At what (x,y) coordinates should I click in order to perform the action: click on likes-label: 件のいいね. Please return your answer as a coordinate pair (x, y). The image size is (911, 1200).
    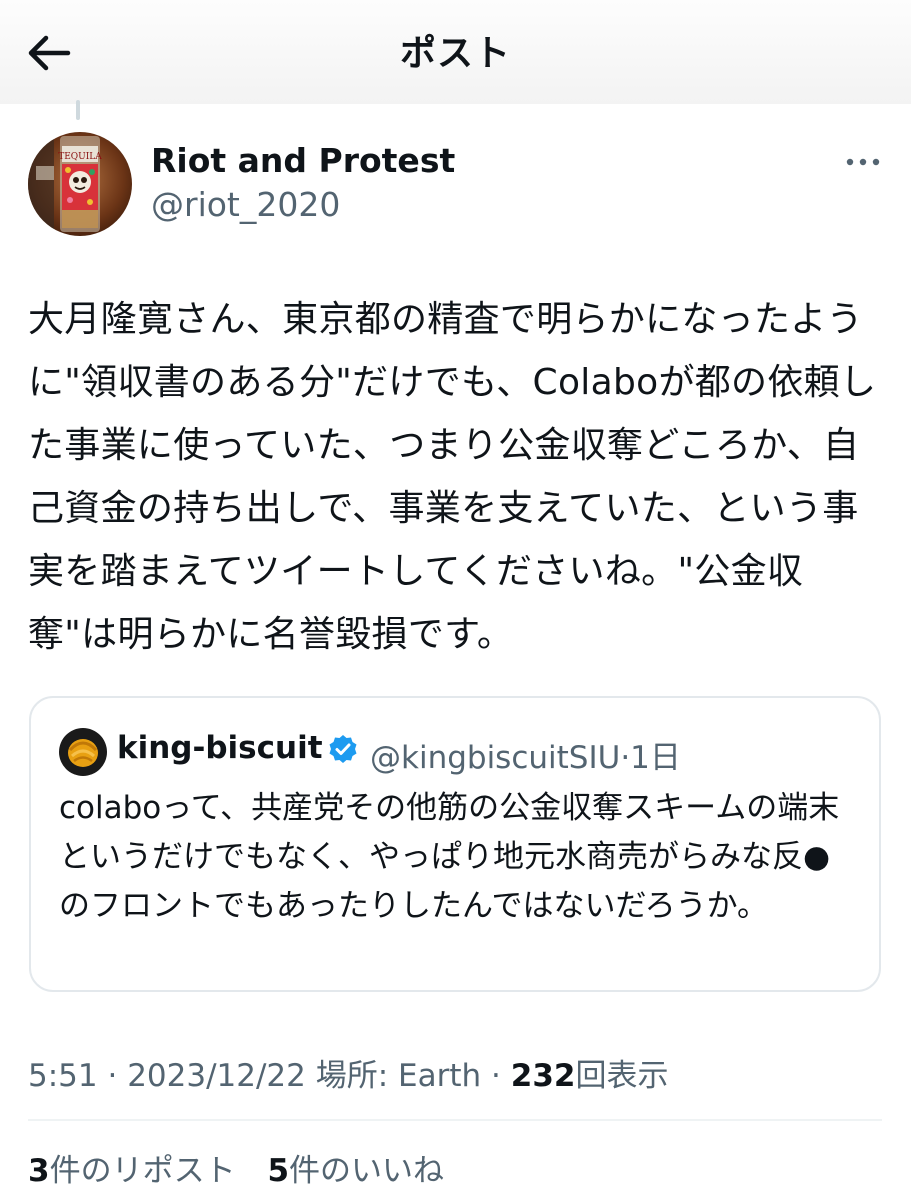
    Looking at the image, I should click on (367, 1171).